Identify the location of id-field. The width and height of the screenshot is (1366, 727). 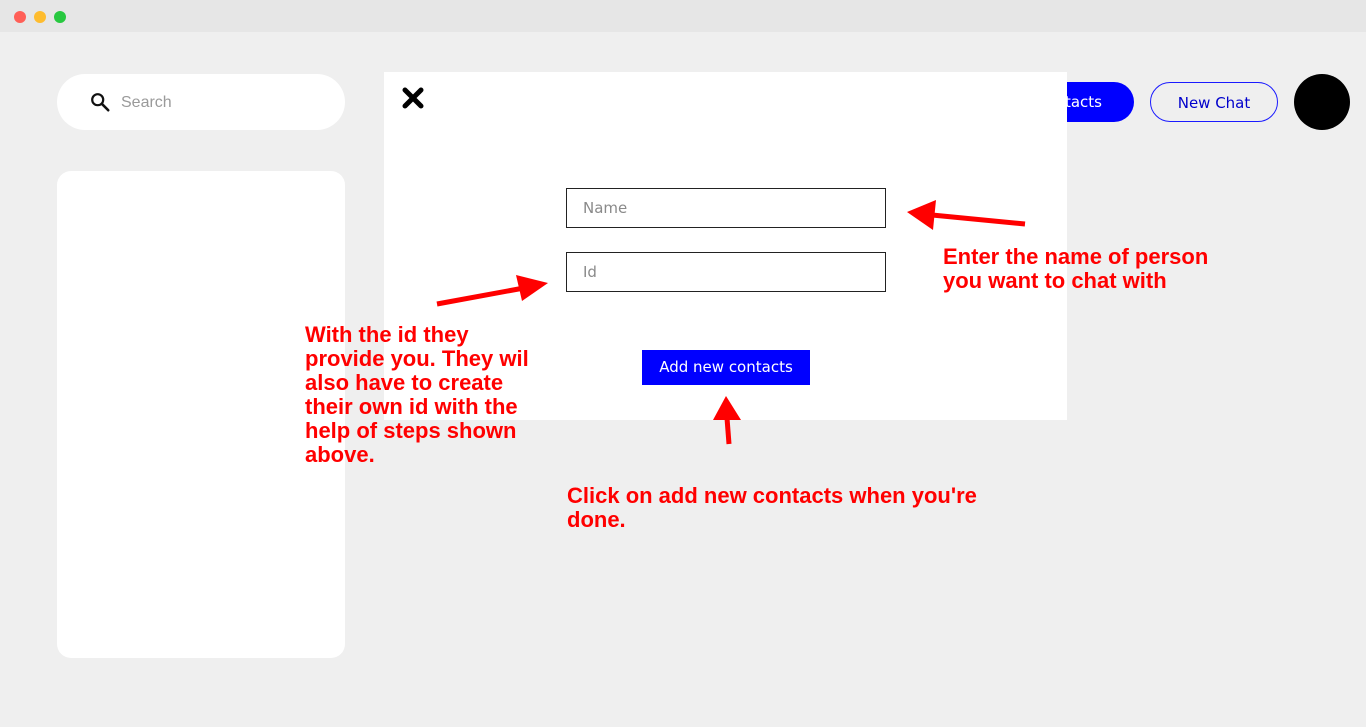
(726, 272).